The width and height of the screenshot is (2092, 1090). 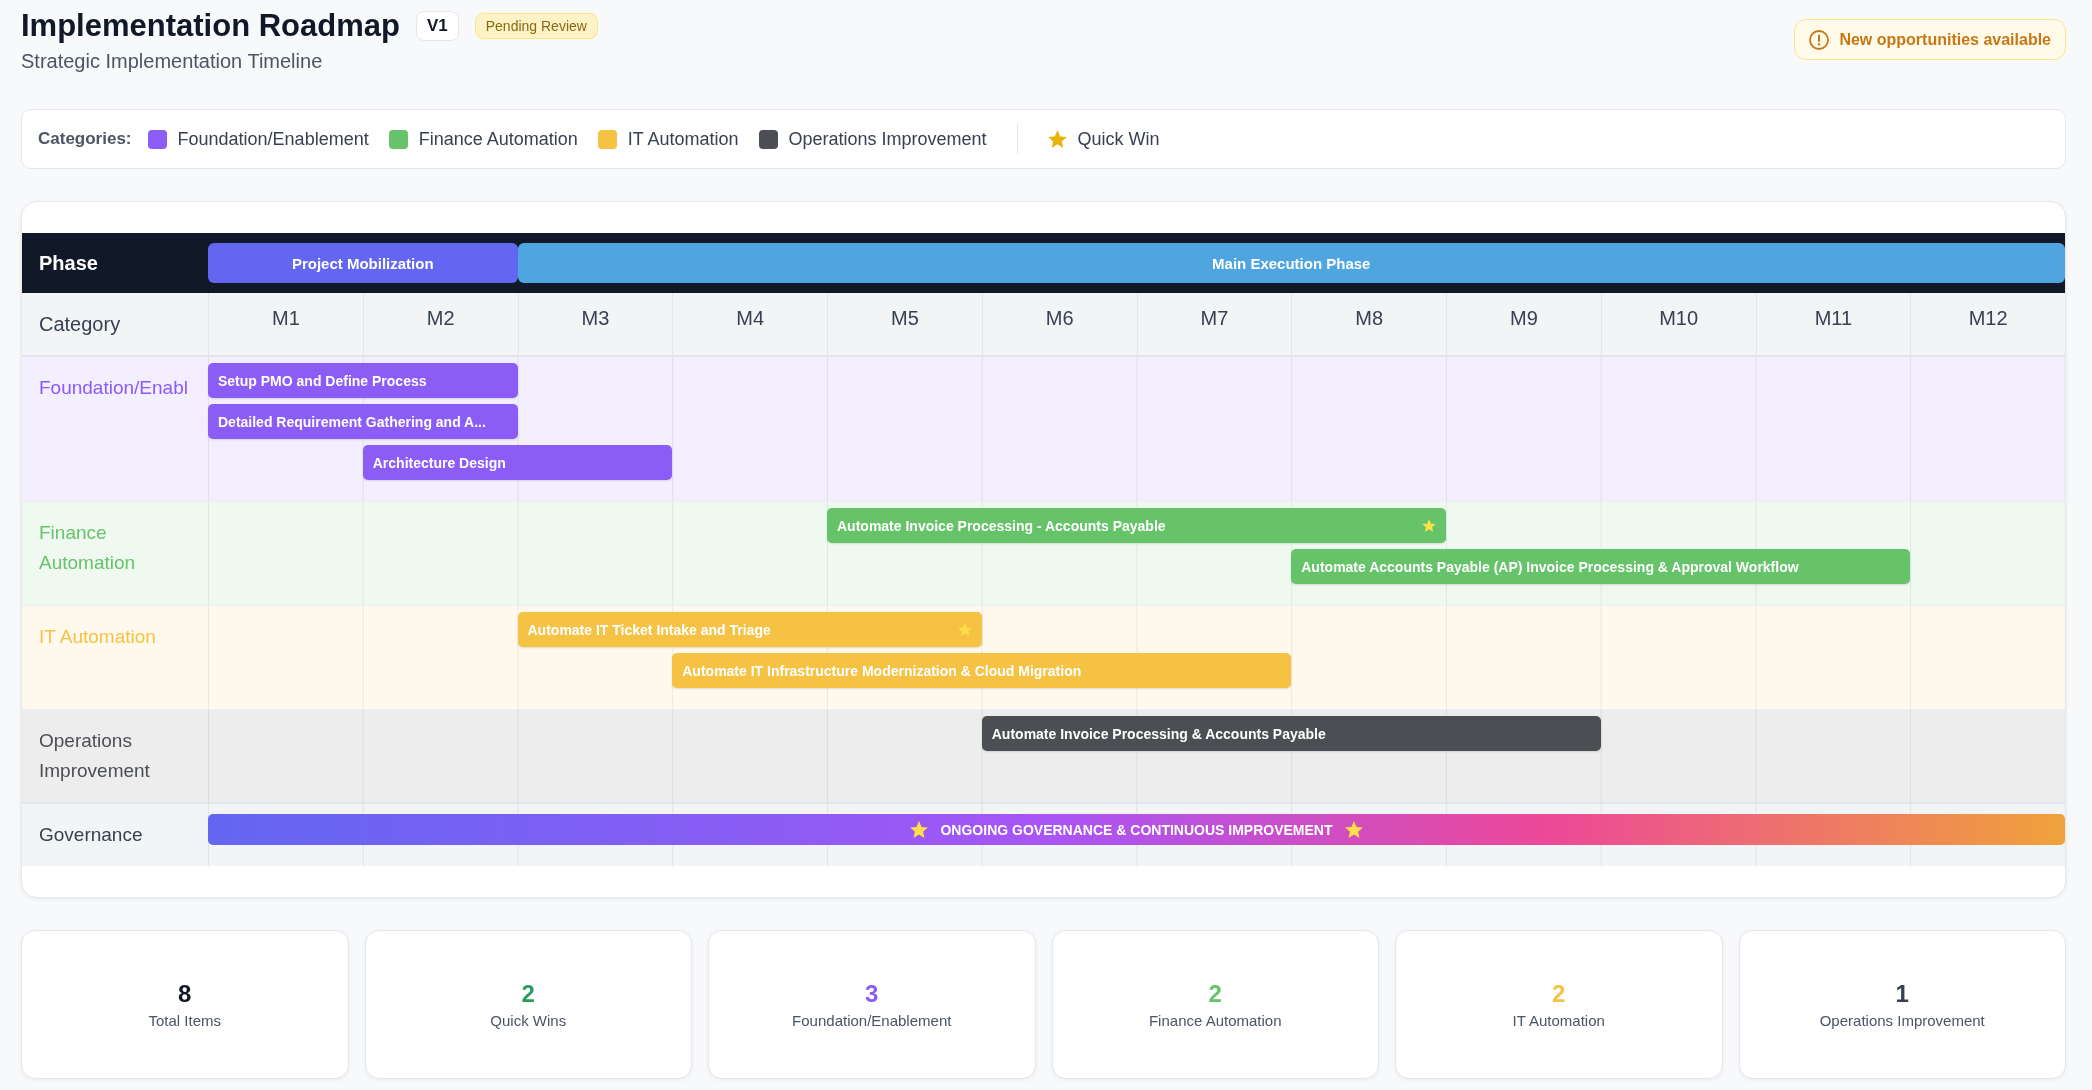 What do you see at coordinates (749, 324) in the screenshot?
I see `month-header: M4` at bounding box center [749, 324].